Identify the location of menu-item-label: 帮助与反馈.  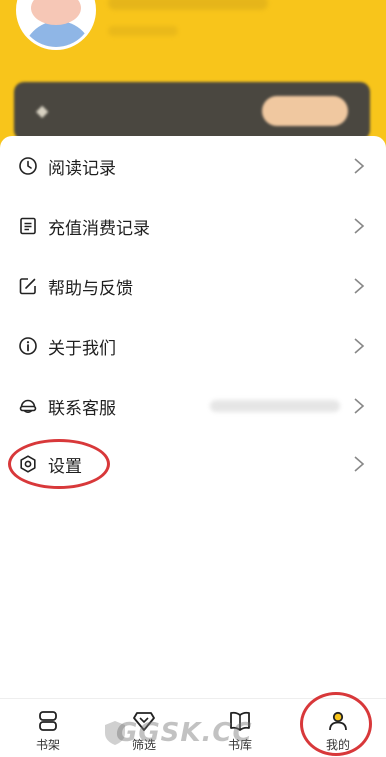
(90, 288).